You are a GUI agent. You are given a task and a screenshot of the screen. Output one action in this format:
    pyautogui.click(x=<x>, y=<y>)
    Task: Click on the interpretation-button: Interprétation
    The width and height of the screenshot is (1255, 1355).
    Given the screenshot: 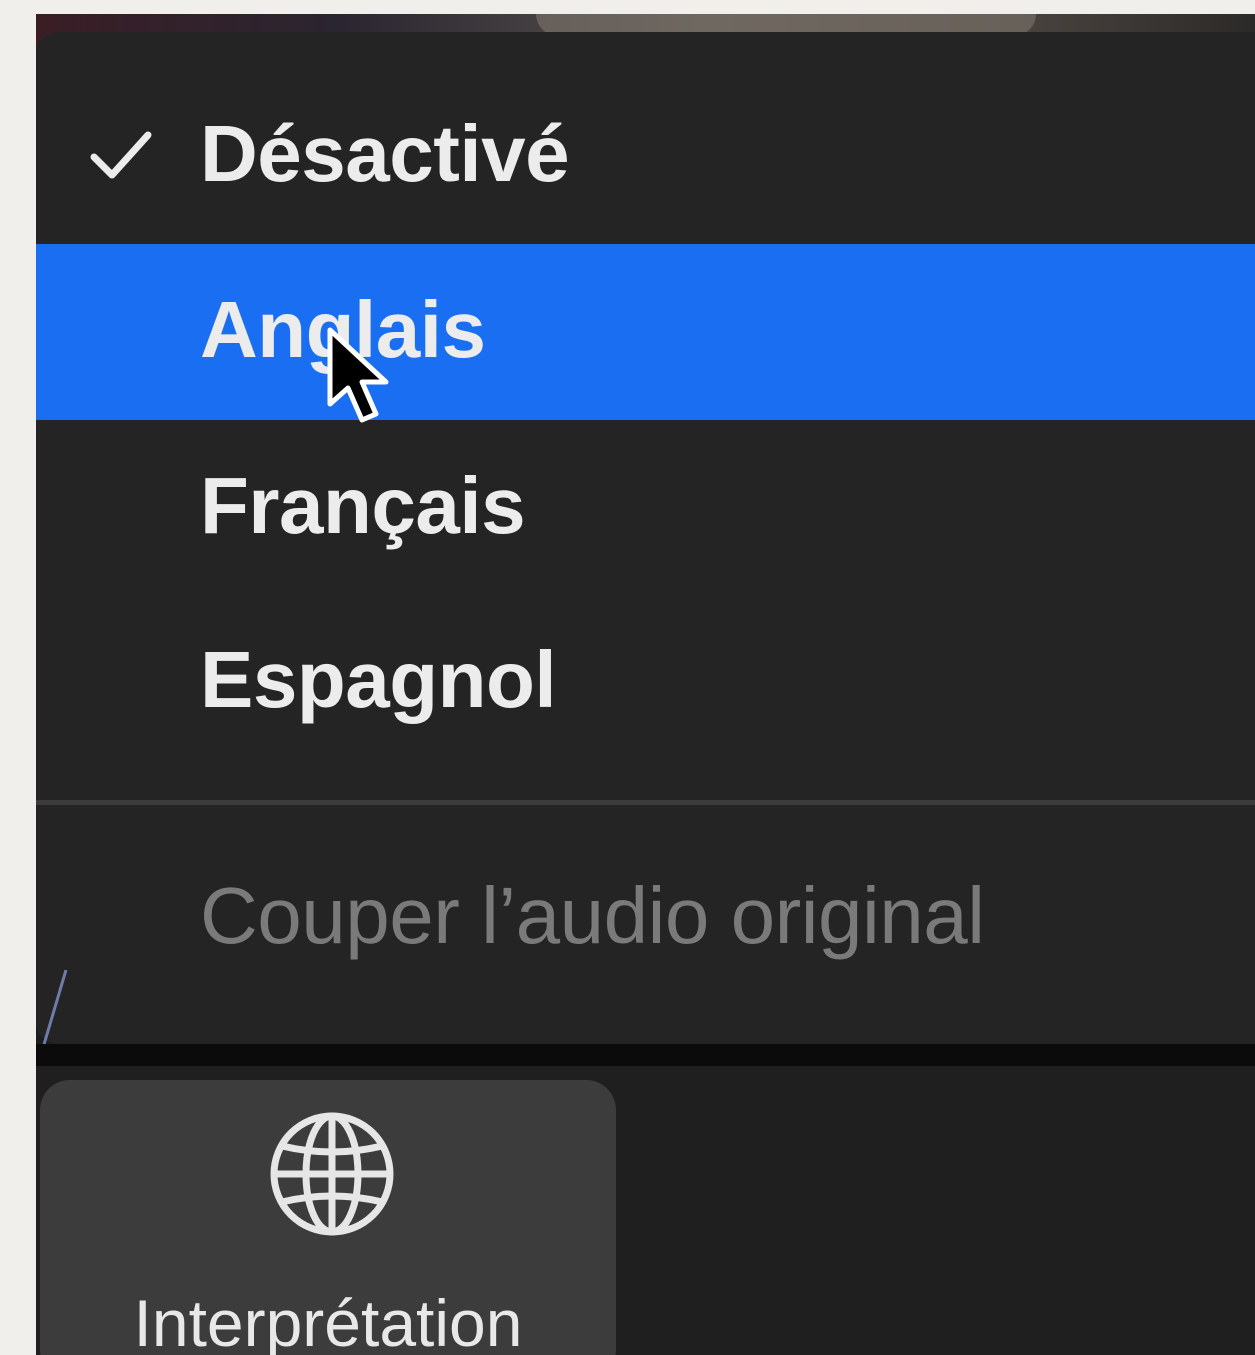 What is the action you would take?
    pyautogui.click(x=328, y=1217)
    